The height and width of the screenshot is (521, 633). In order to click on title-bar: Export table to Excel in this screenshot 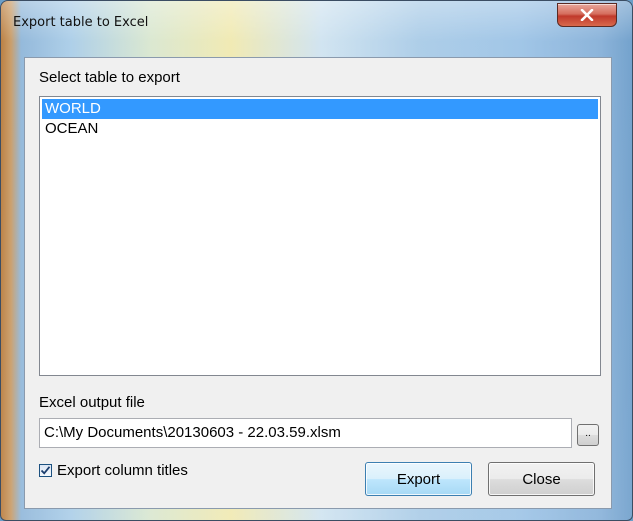, I will do `click(316, 23)`.